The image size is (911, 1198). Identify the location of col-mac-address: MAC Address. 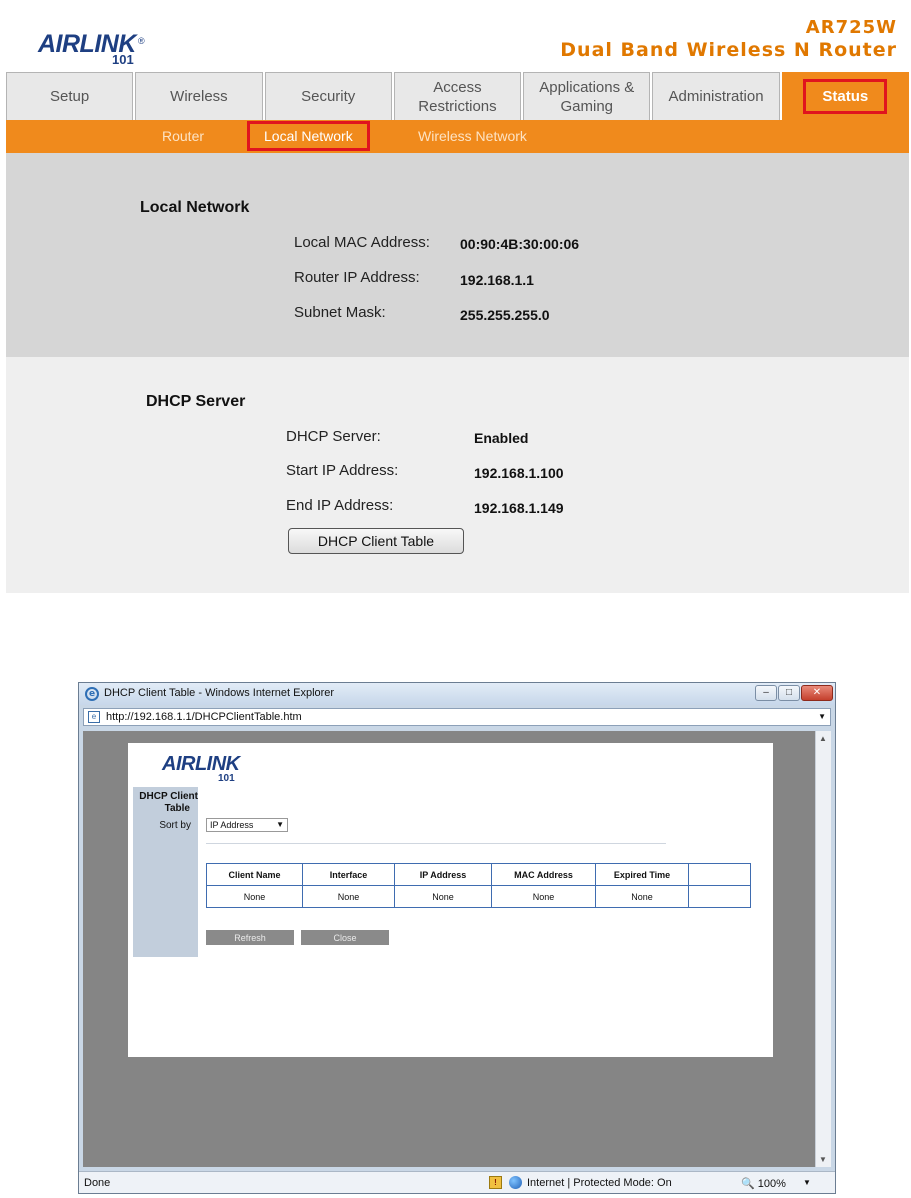
(543, 874).